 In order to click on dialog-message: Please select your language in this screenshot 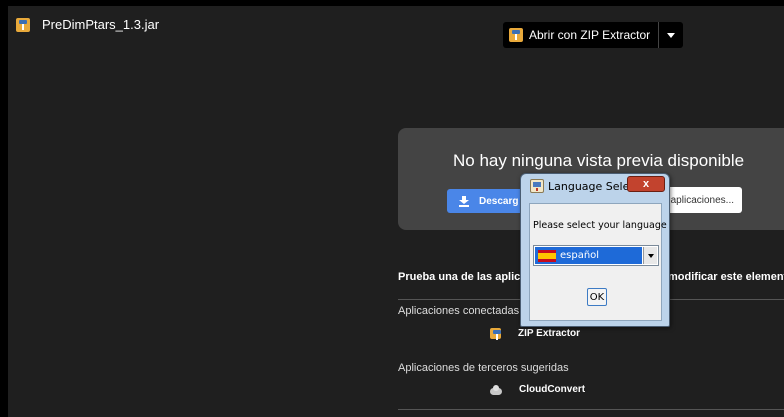, I will do `click(600, 225)`.